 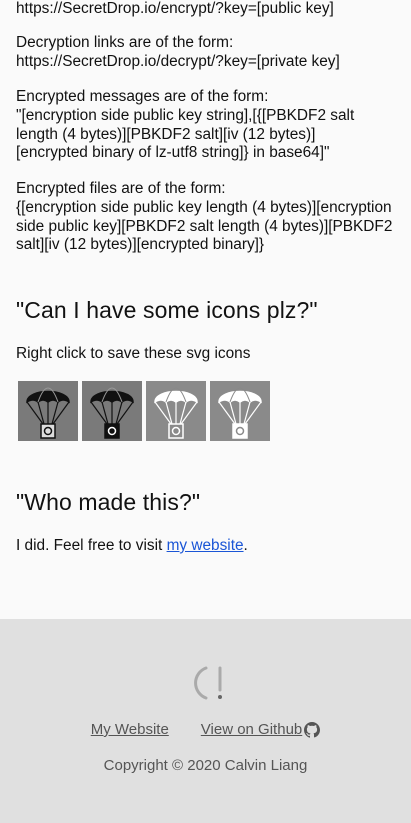 What do you see at coordinates (121, 188) in the screenshot?
I see `files-intro: Encrypted files are of the form:` at bounding box center [121, 188].